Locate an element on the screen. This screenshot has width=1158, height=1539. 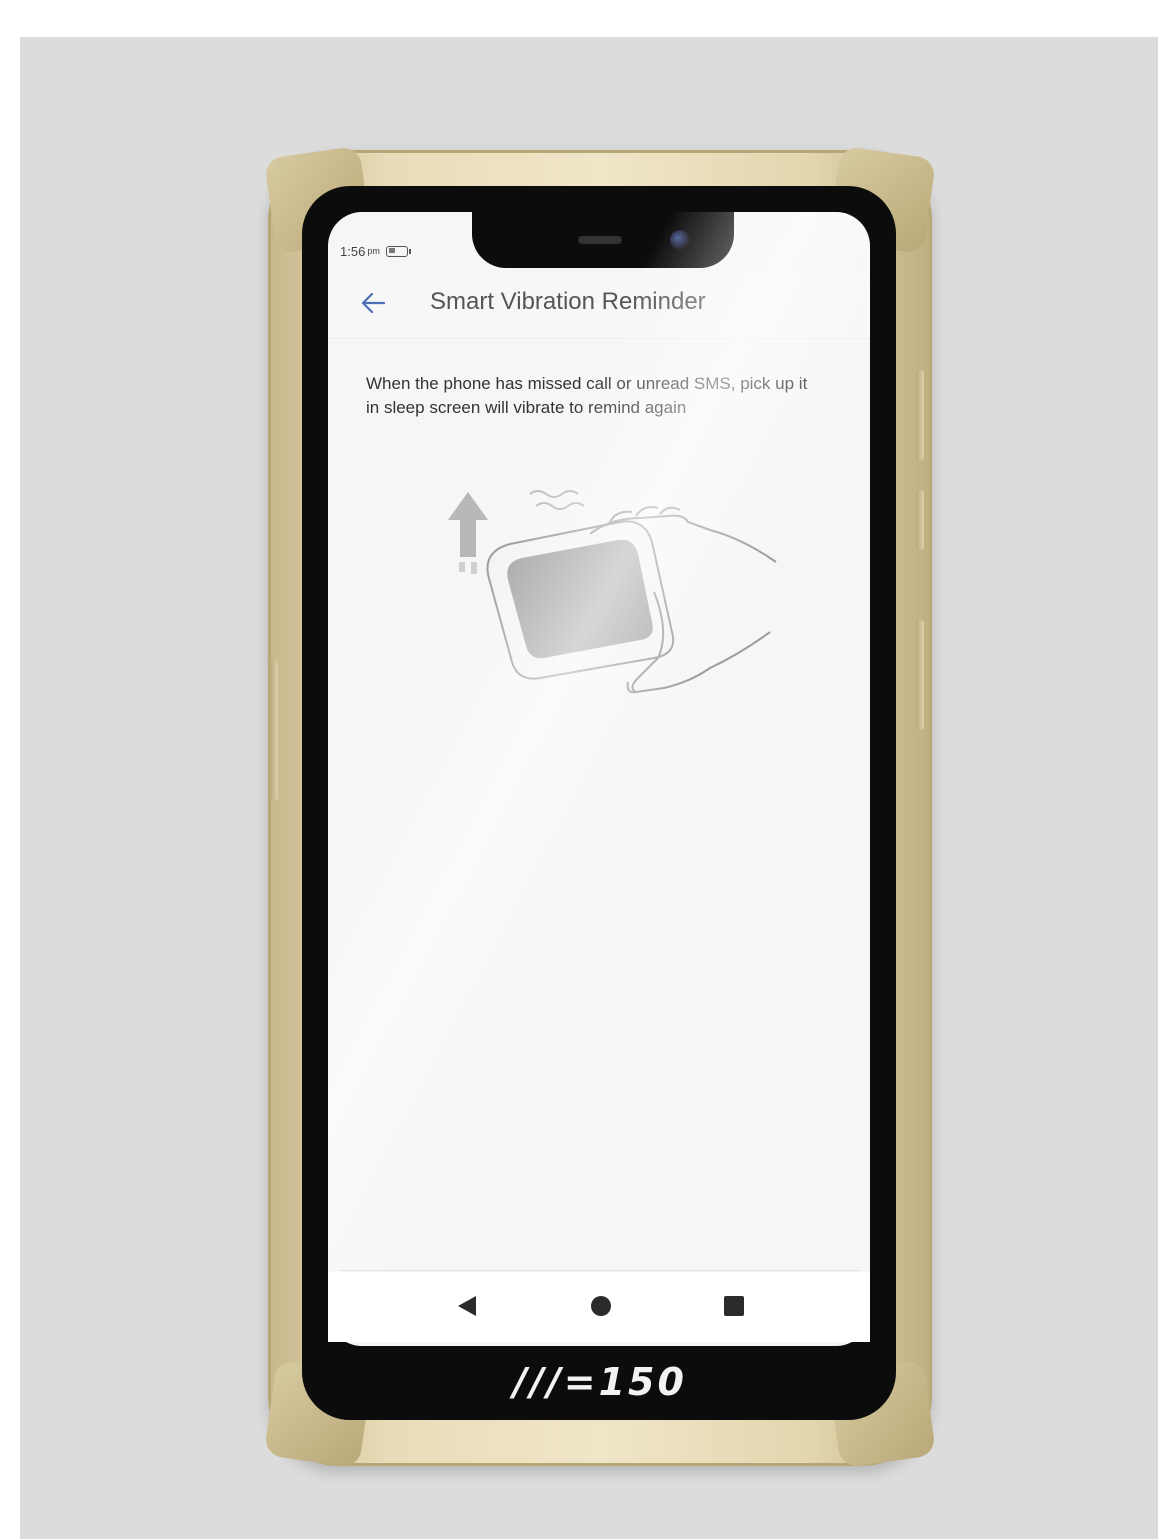
arrow-left-icon is located at coordinates (373, 303).